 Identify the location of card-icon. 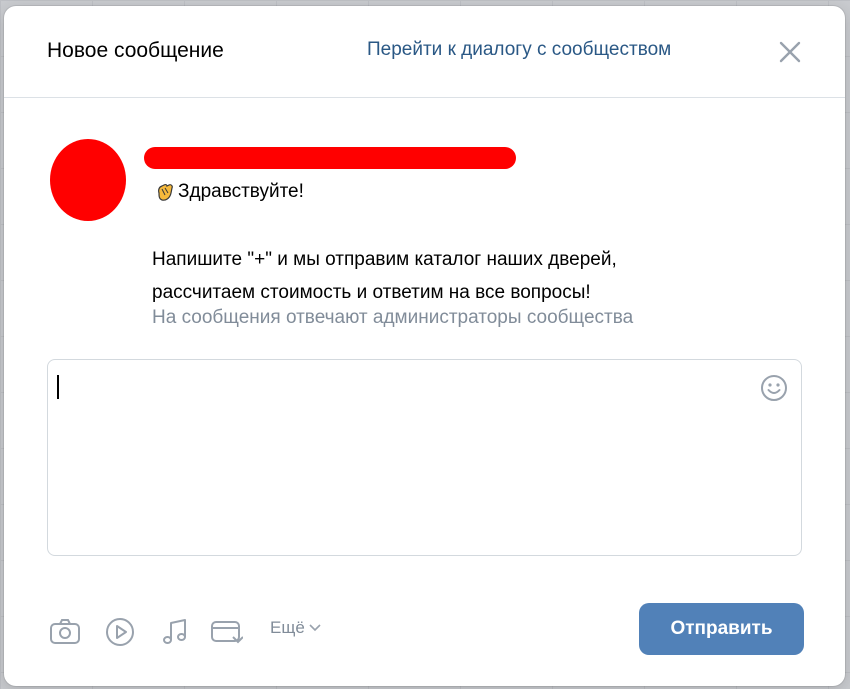
(227, 632).